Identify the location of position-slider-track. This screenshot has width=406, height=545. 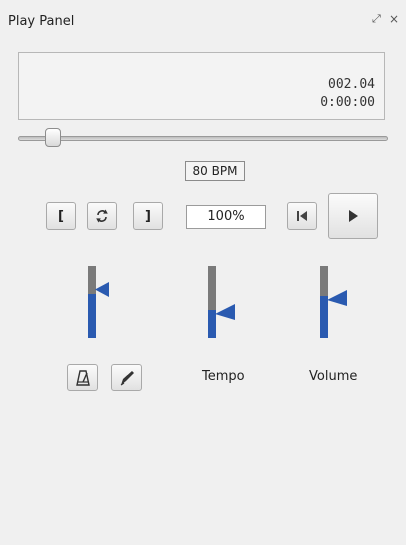
(203, 138).